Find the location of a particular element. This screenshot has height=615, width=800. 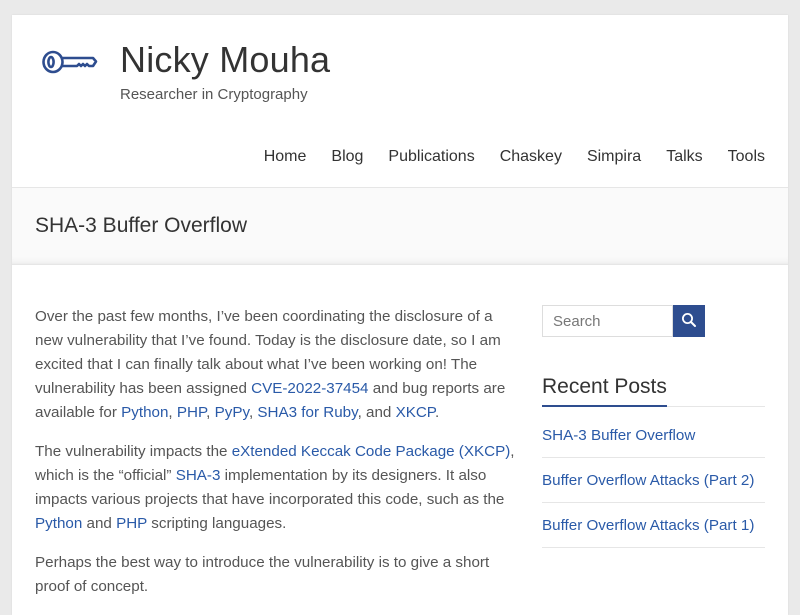

text: , and is located at coordinates (376, 412).